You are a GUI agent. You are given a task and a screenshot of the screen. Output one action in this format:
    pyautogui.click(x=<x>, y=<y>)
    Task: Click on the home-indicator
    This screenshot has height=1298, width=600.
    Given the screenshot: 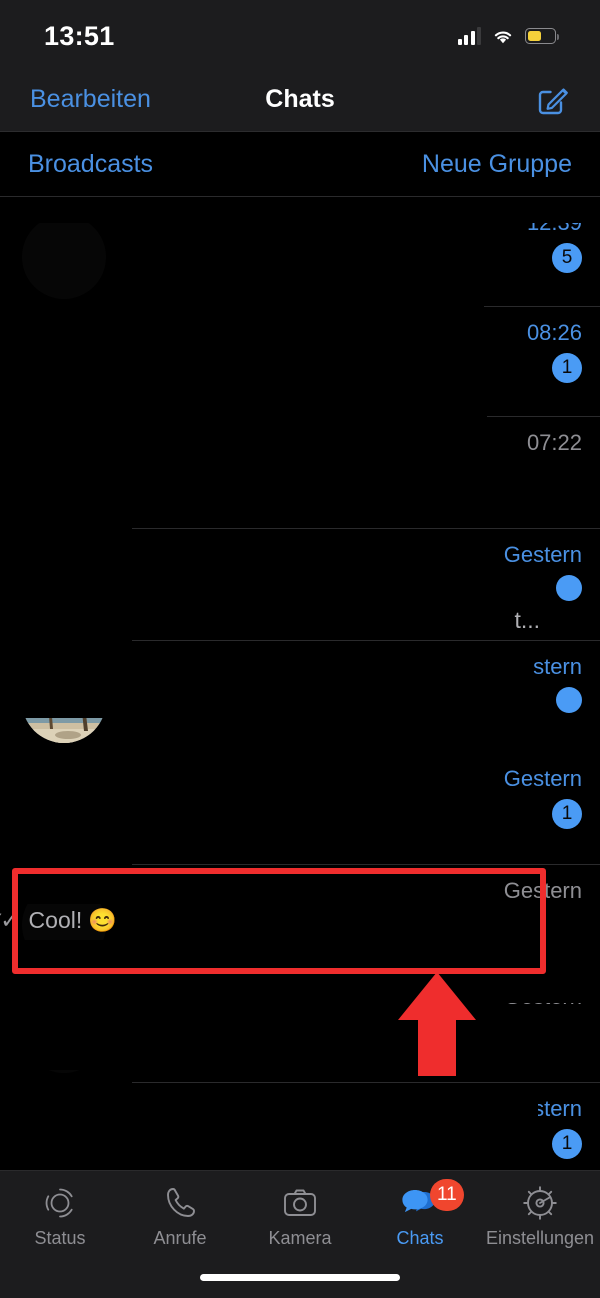 What is the action you would take?
    pyautogui.click(x=300, y=1277)
    